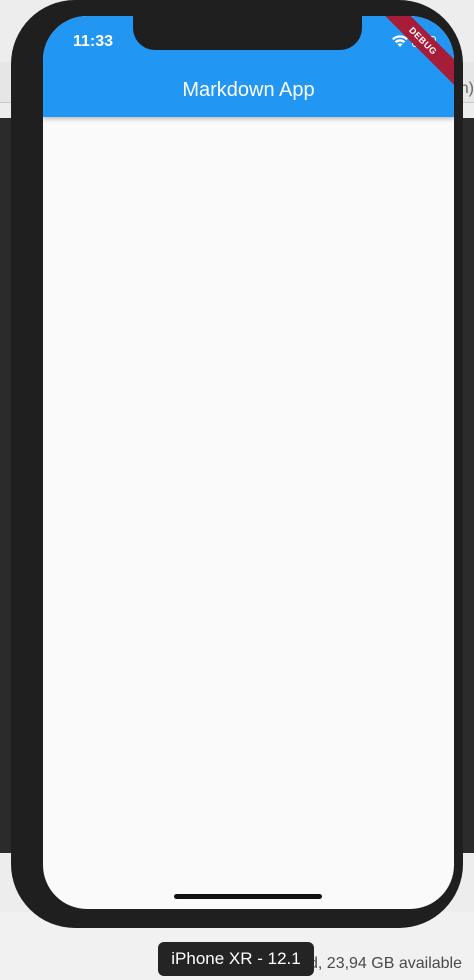  I want to click on app-bar-title: Markdown App, so click(248, 90).